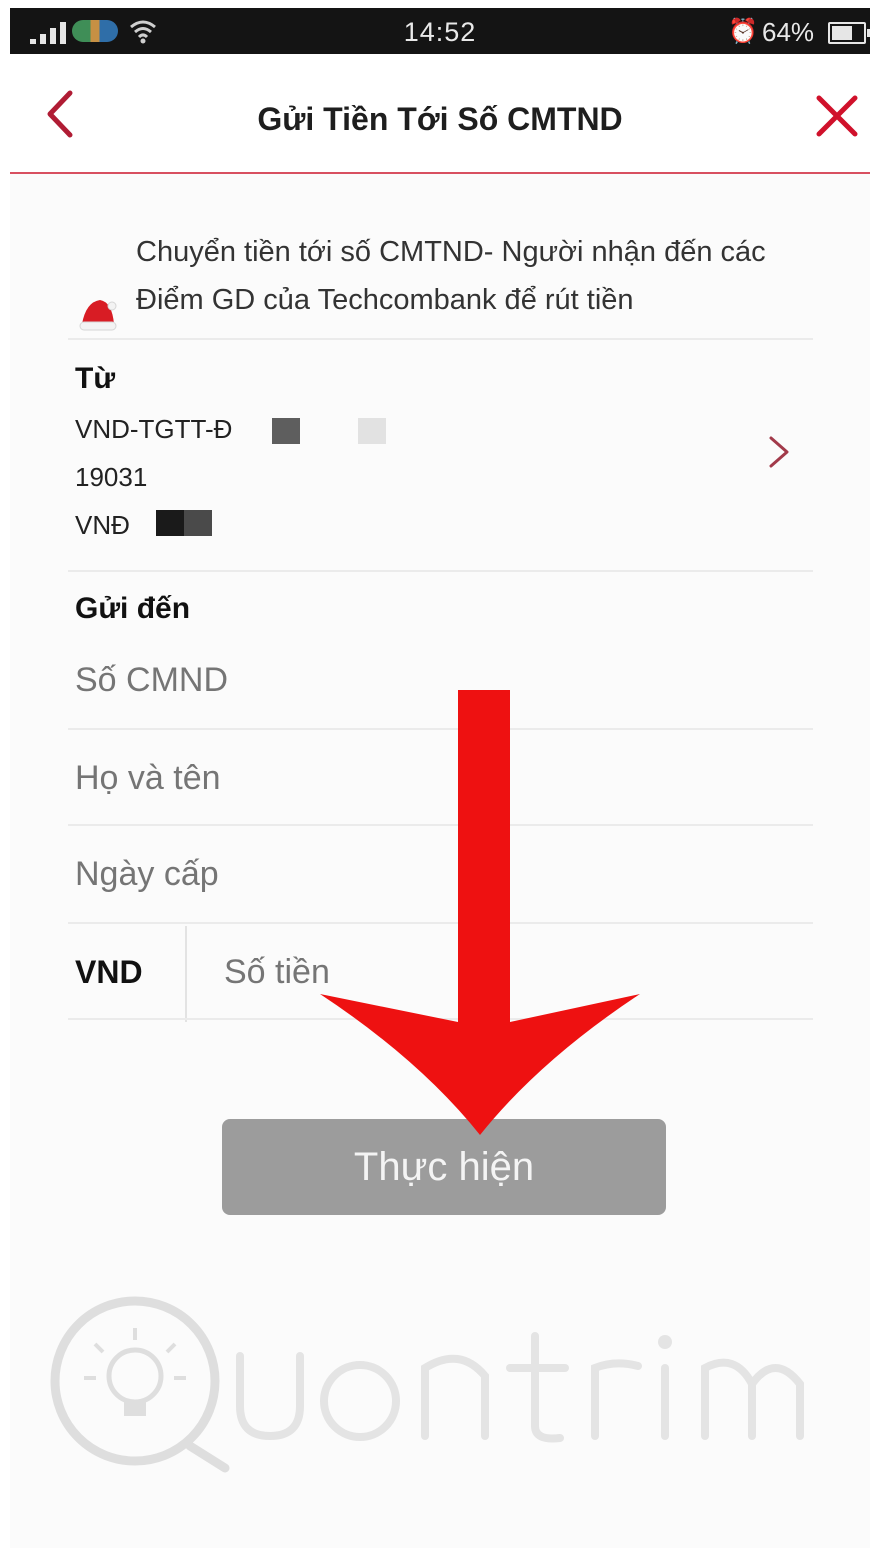 The width and height of the screenshot is (870, 1548). Describe the element at coordinates (435, 874) in the screenshot. I see `issue-date-input` at that location.